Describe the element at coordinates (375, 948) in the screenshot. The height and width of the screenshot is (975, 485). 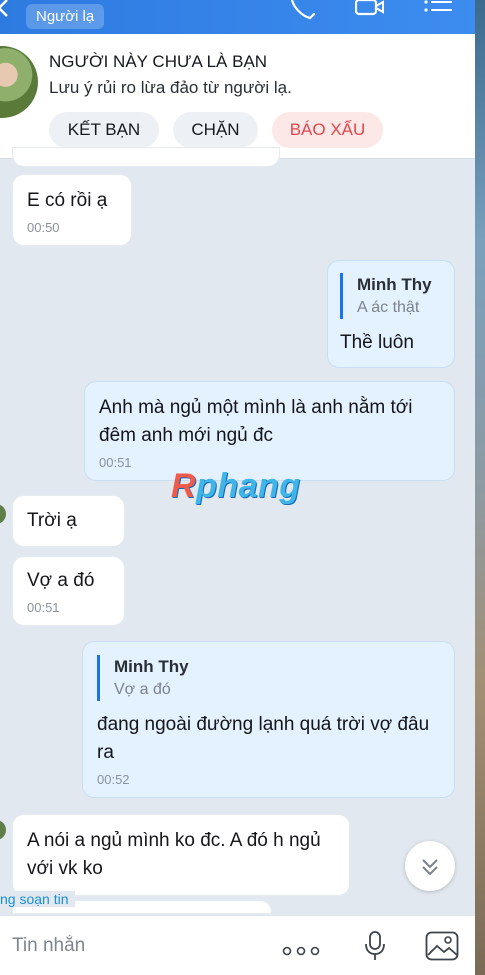
I see `voice-message-icon` at that location.